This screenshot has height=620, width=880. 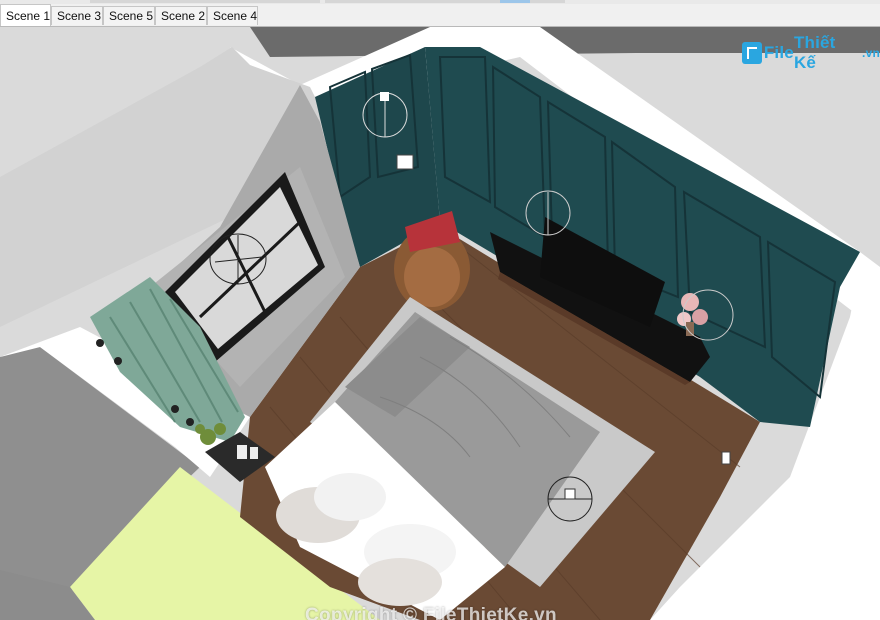 I want to click on tab-scene-5: Scene 5, so click(x=129, y=15).